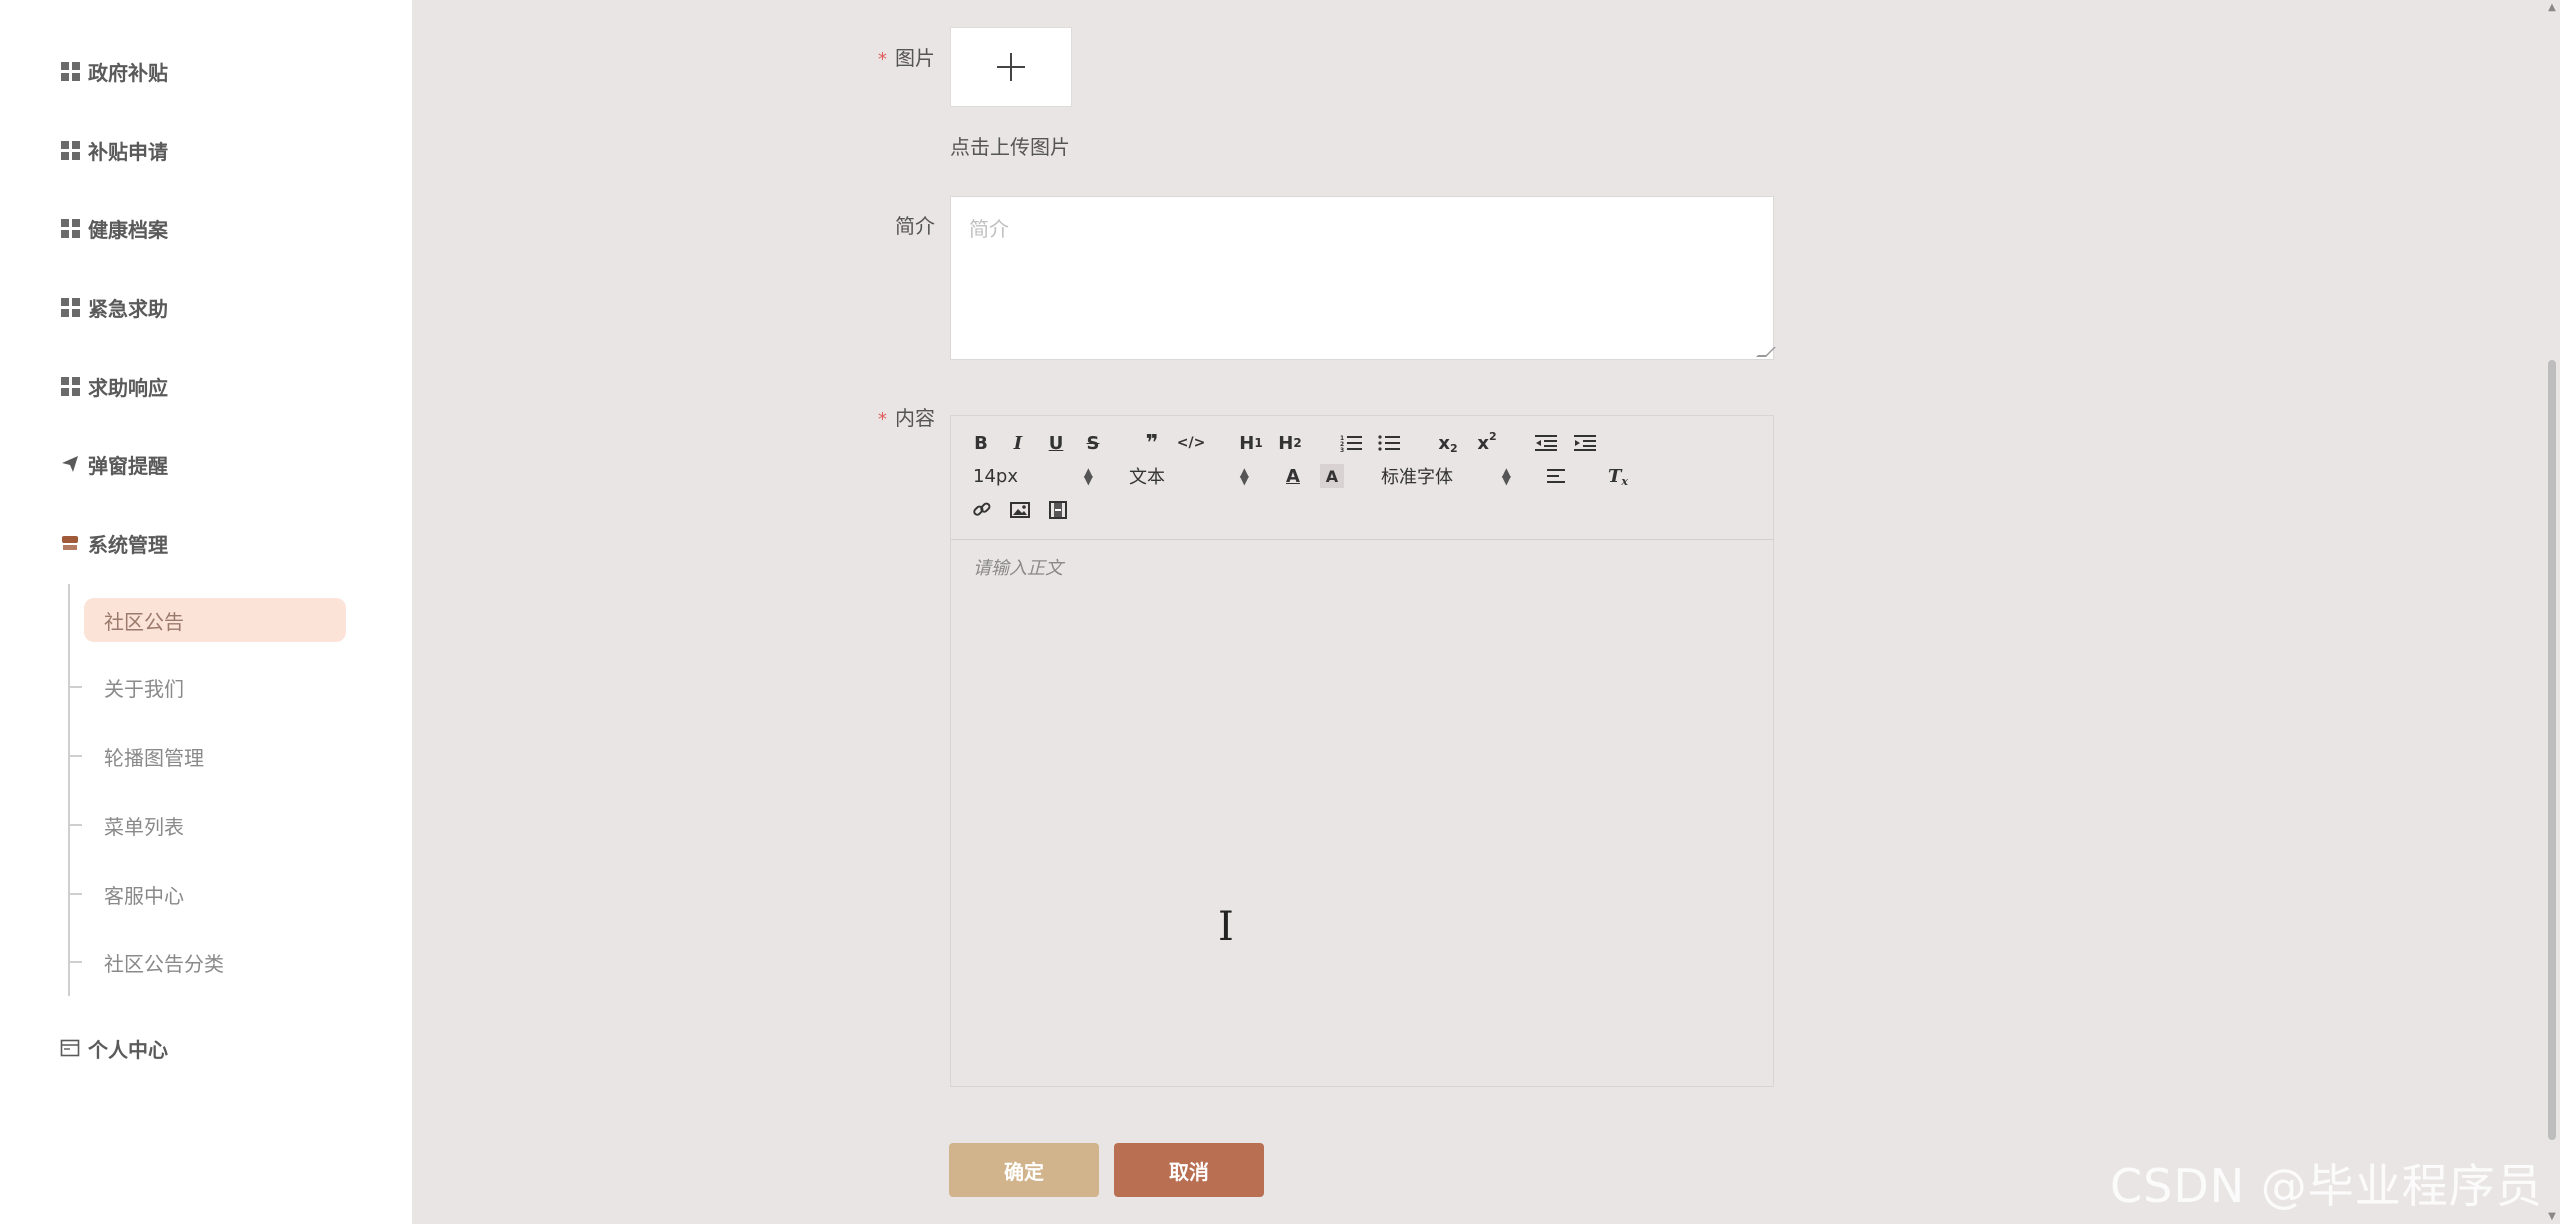 The image size is (2560, 1224). What do you see at coordinates (128, 151) in the screenshot?
I see `sidebar-item-label: 补贴申请` at bounding box center [128, 151].